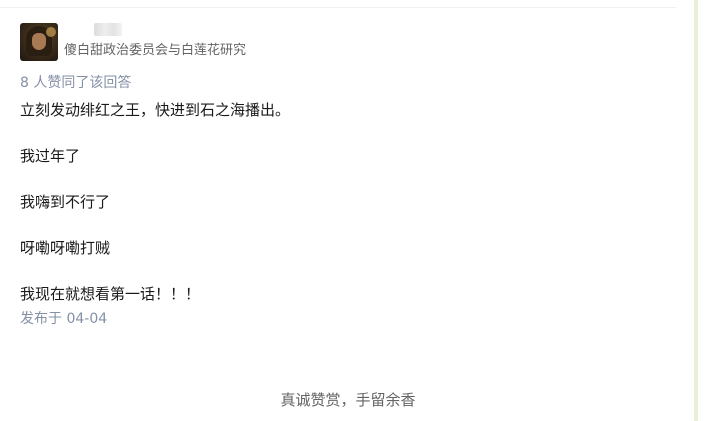 Image resolution: width=706 pixels, height=421 pixels. Describe the element at coordinates (348, 400) in the screenshot. I see `reward-prompt: 真诚赞赏，手留余香` at that location.